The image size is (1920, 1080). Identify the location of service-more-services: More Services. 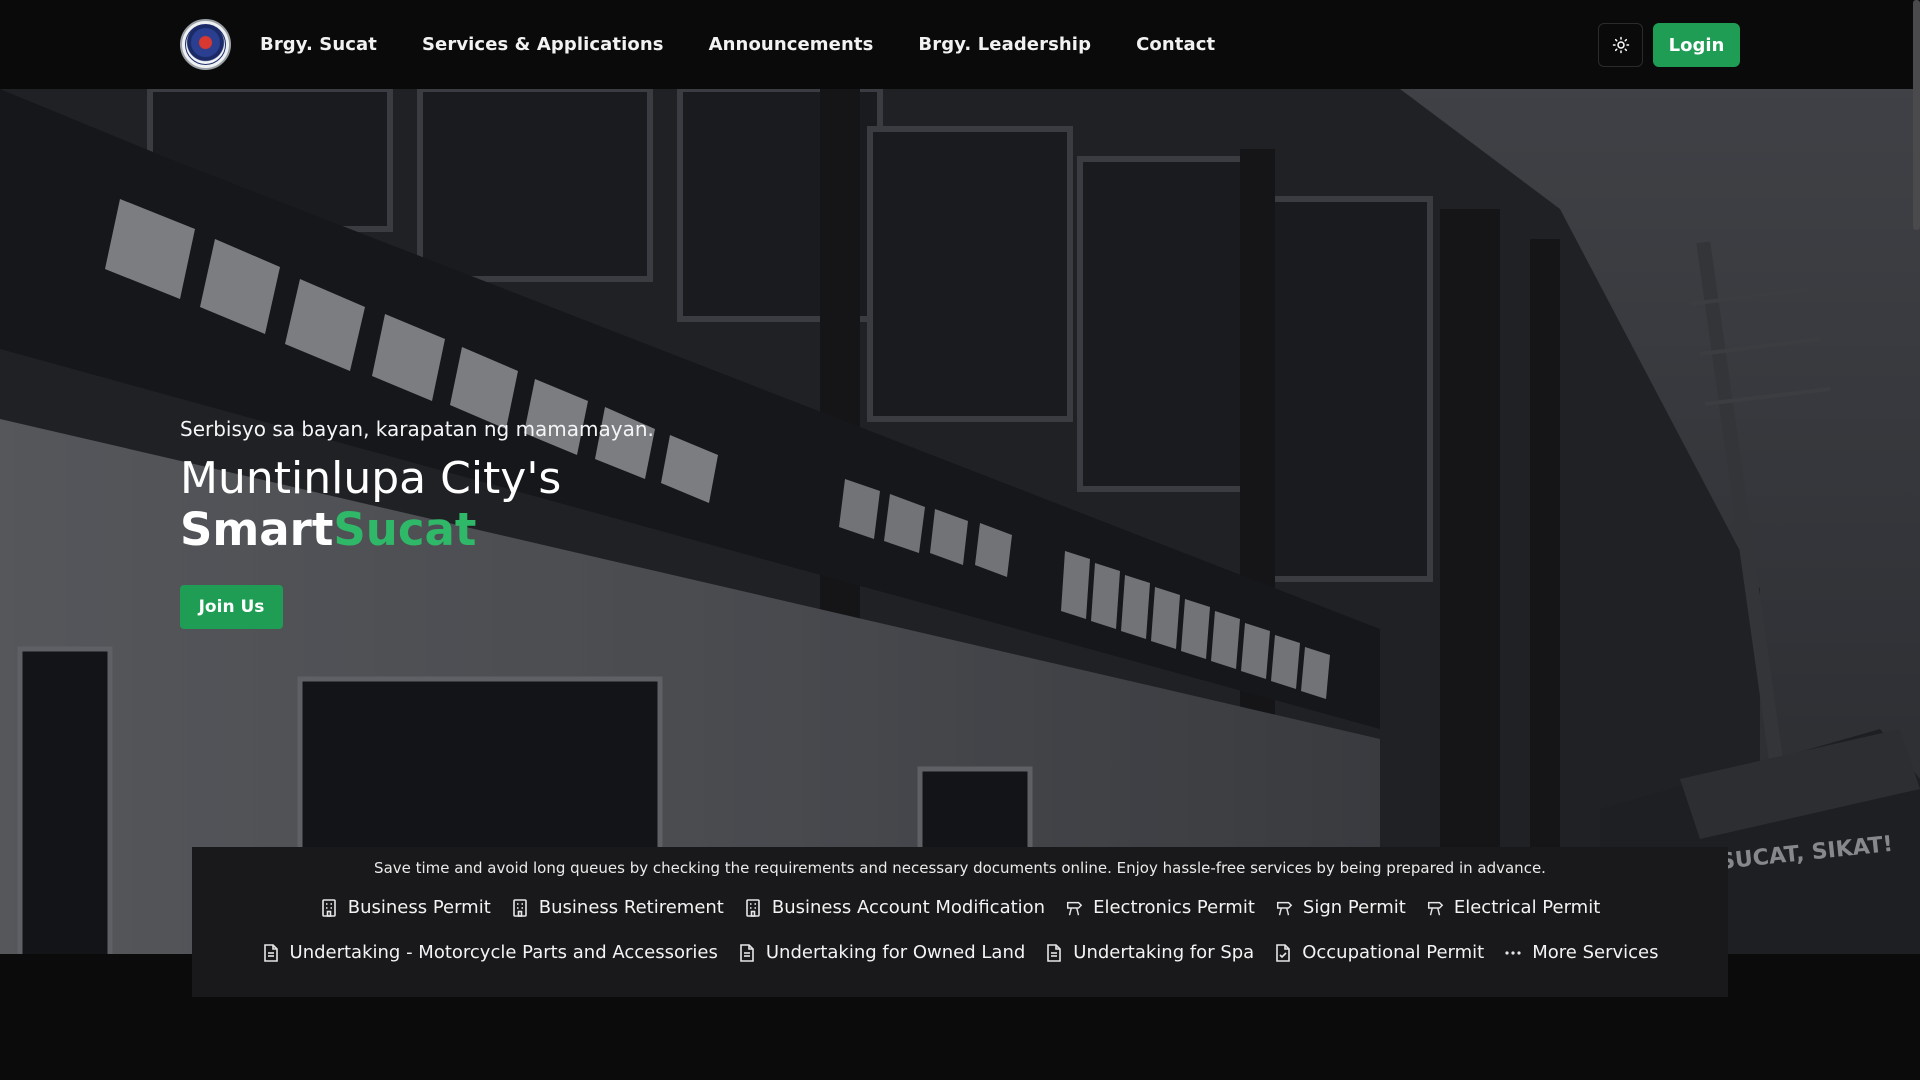
(1581, 952).